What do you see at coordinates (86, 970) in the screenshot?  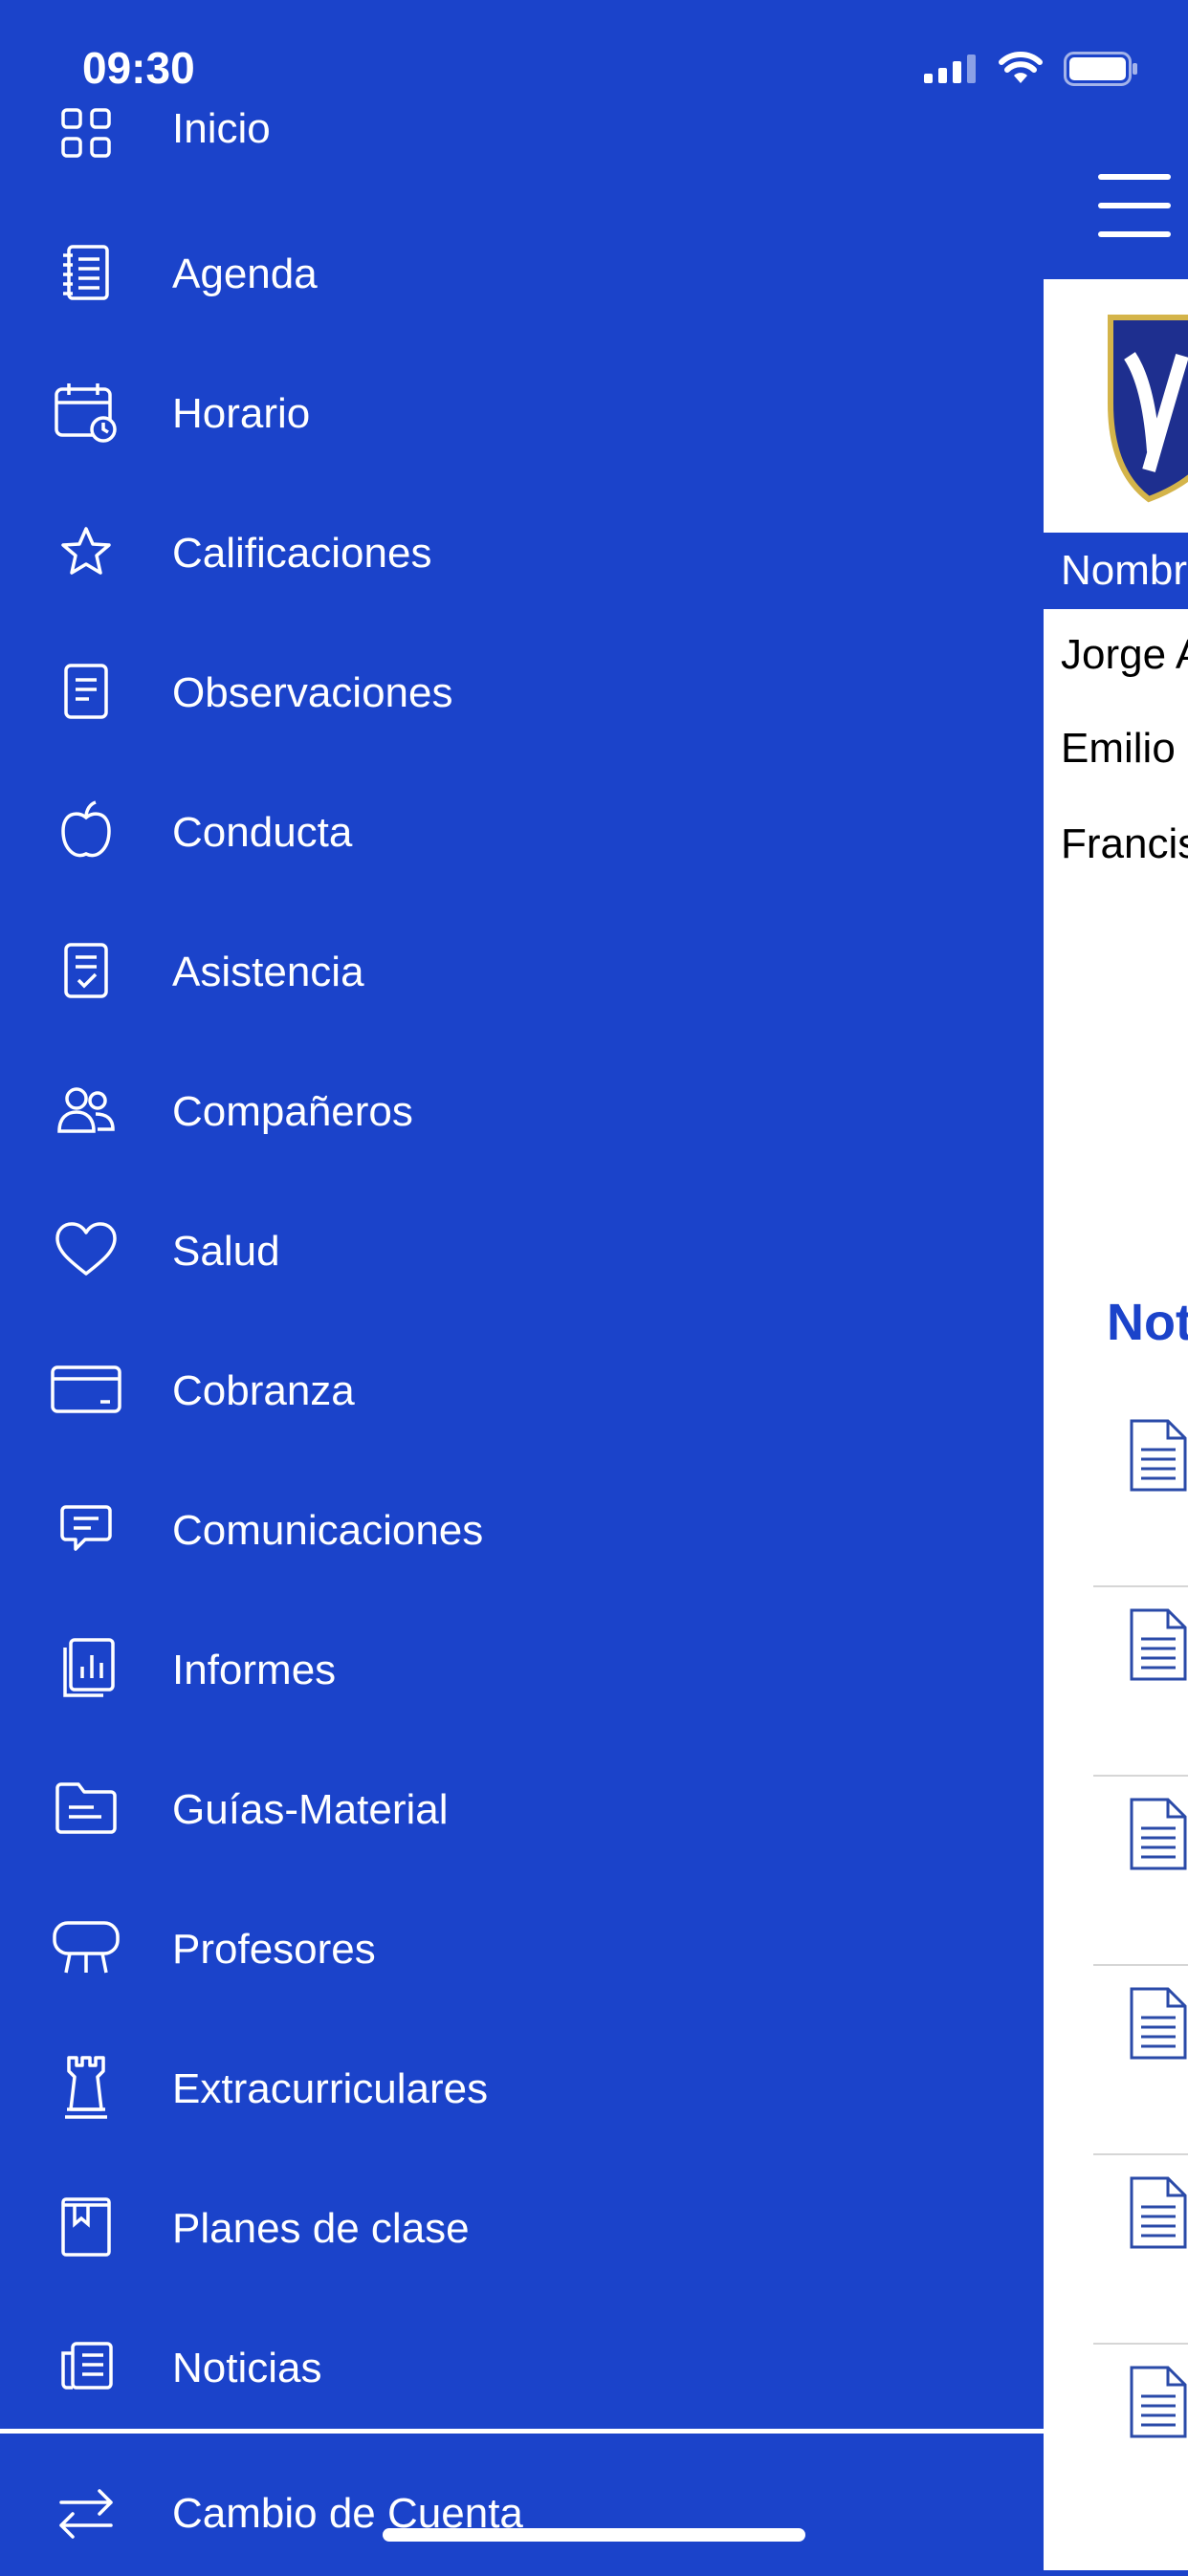 I see `checklist-icon` at bounding box center [86, 970].